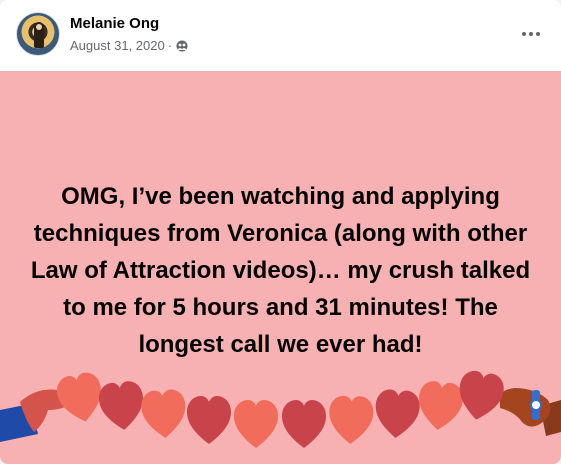 Image resolution: width=561 pixels, height=464 pixels. I want to click on more-options-icon, so click(531, 34).